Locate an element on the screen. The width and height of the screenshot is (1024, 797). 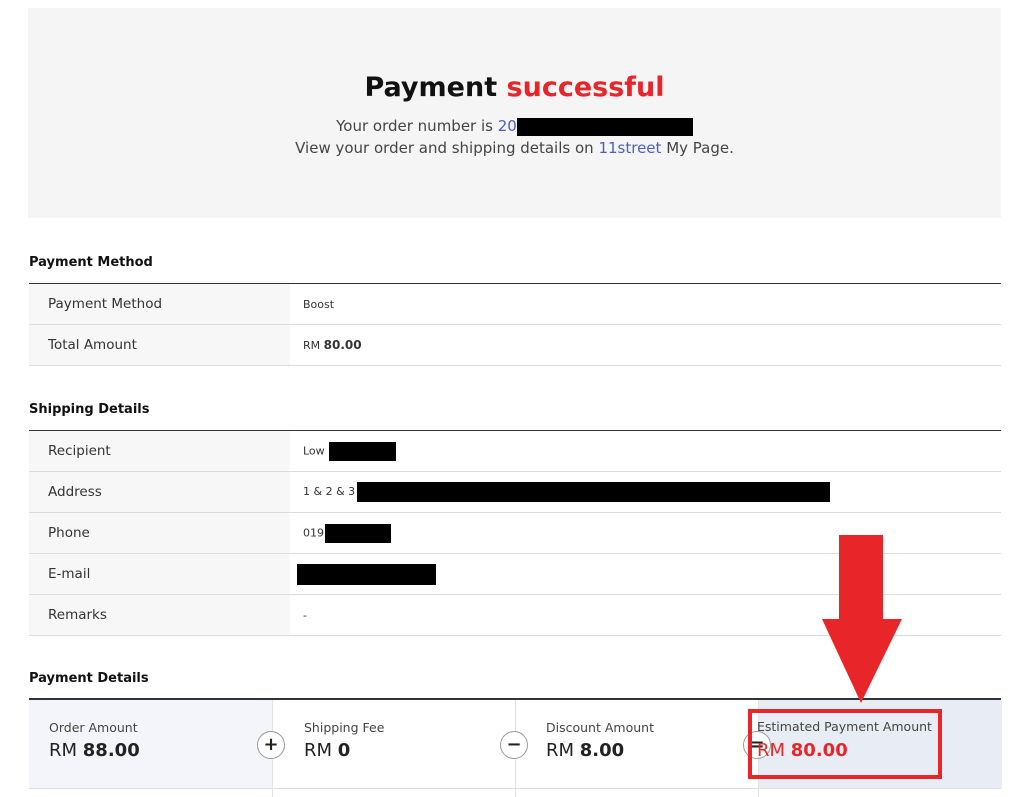
shipping-fee-value: RM 0 is located at coordinates (327, 750).